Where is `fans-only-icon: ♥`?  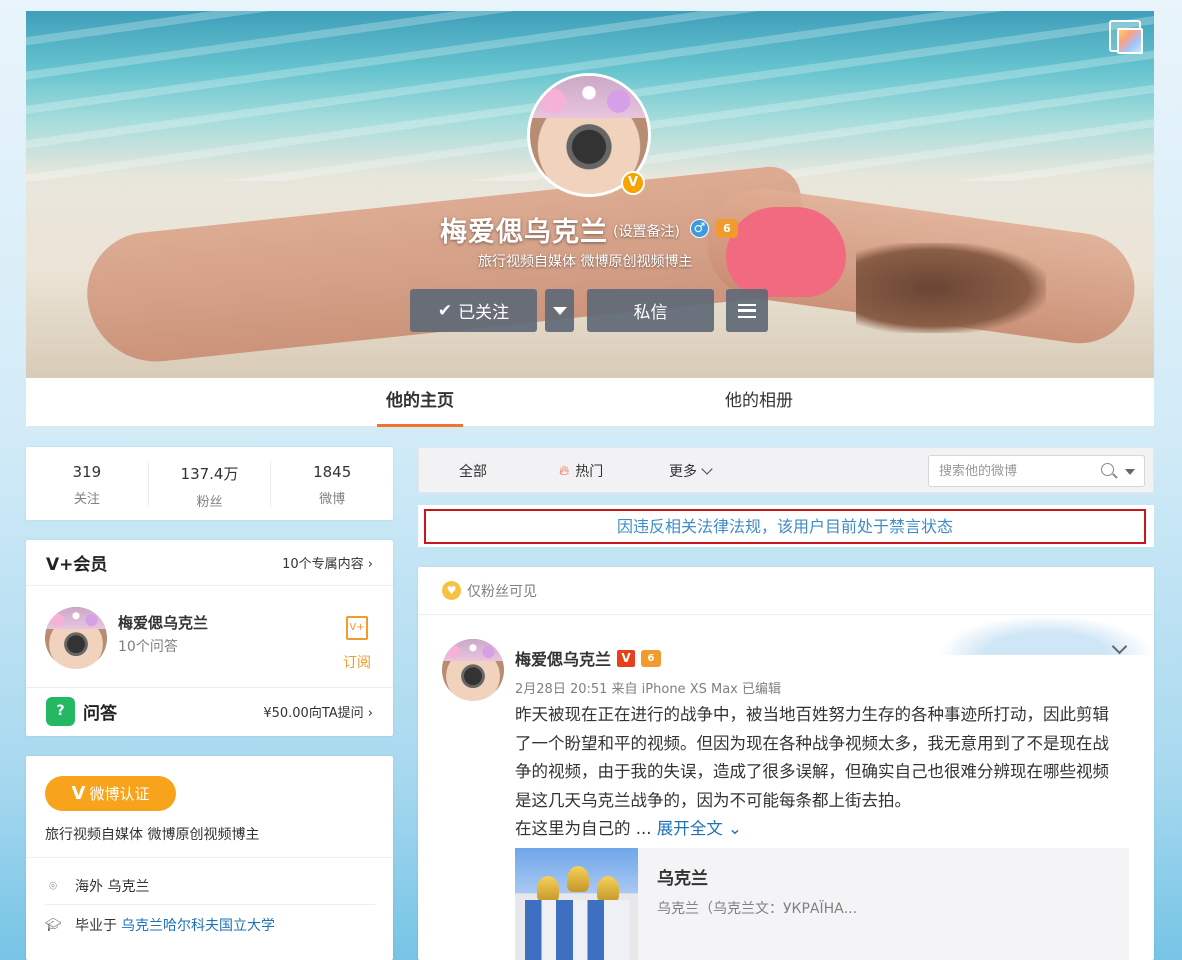 fans-only-icon: ♥ is located at coordinates (451, 590).